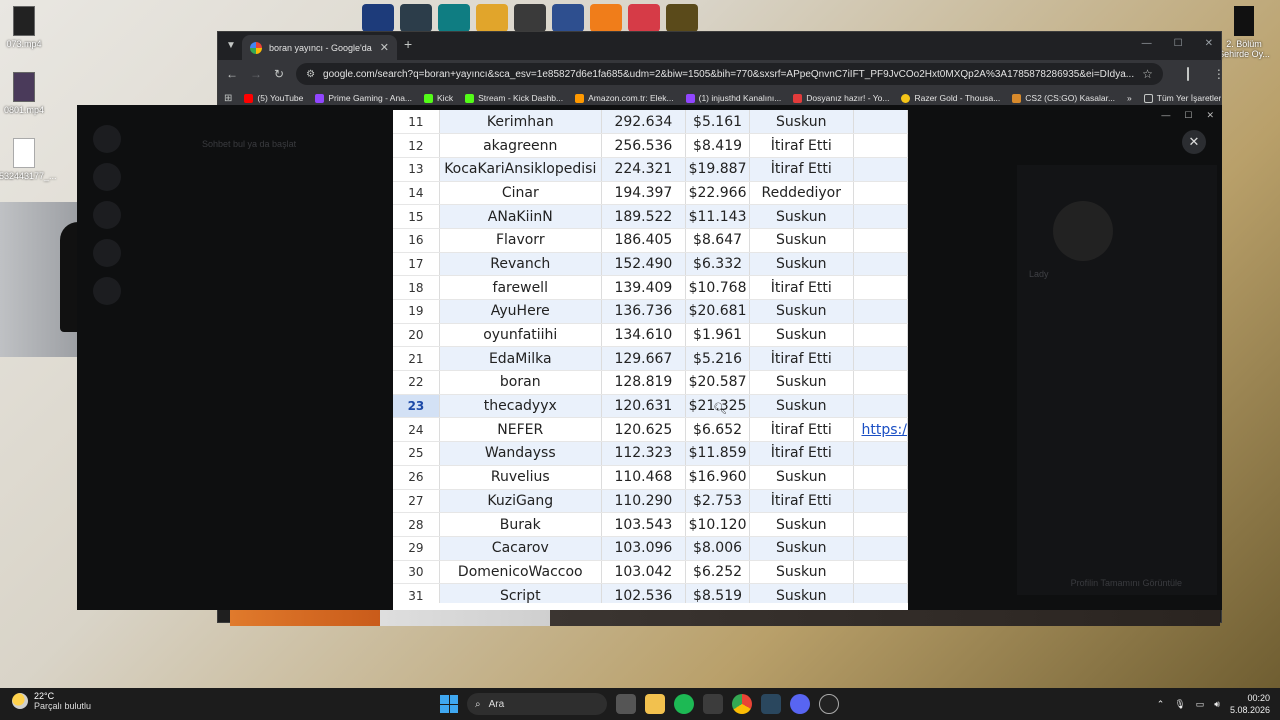 This screenshot has width=1280, height=720. Describe the element at coordinates (249, 144) in the screenshot. I see `overlay-search: Sohbet bul ya da başlat` at that location.